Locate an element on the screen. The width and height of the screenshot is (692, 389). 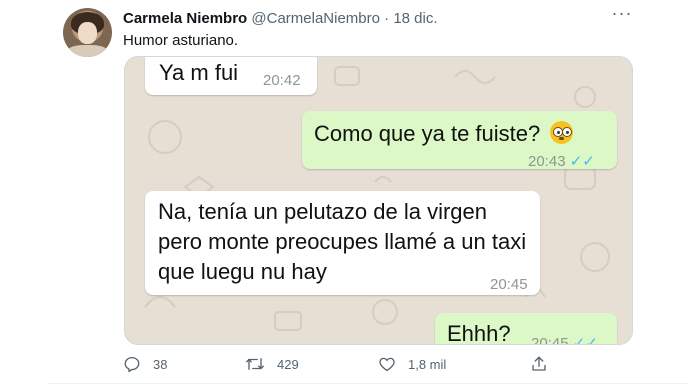
message-text-wrap: Como que ya te fuiste? is located at coordinates (444, 134).